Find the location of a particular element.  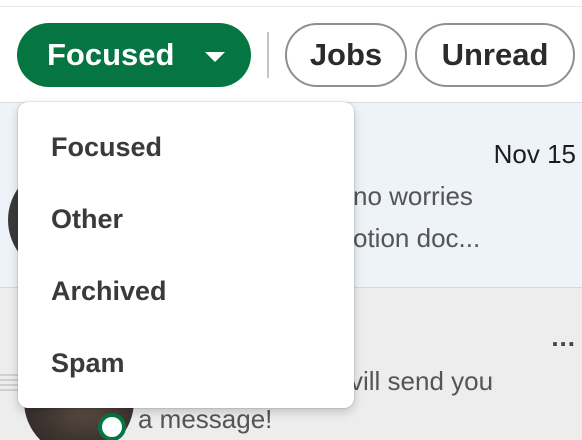

focused-filter-button: Focused is located at coordinates (134, 55).